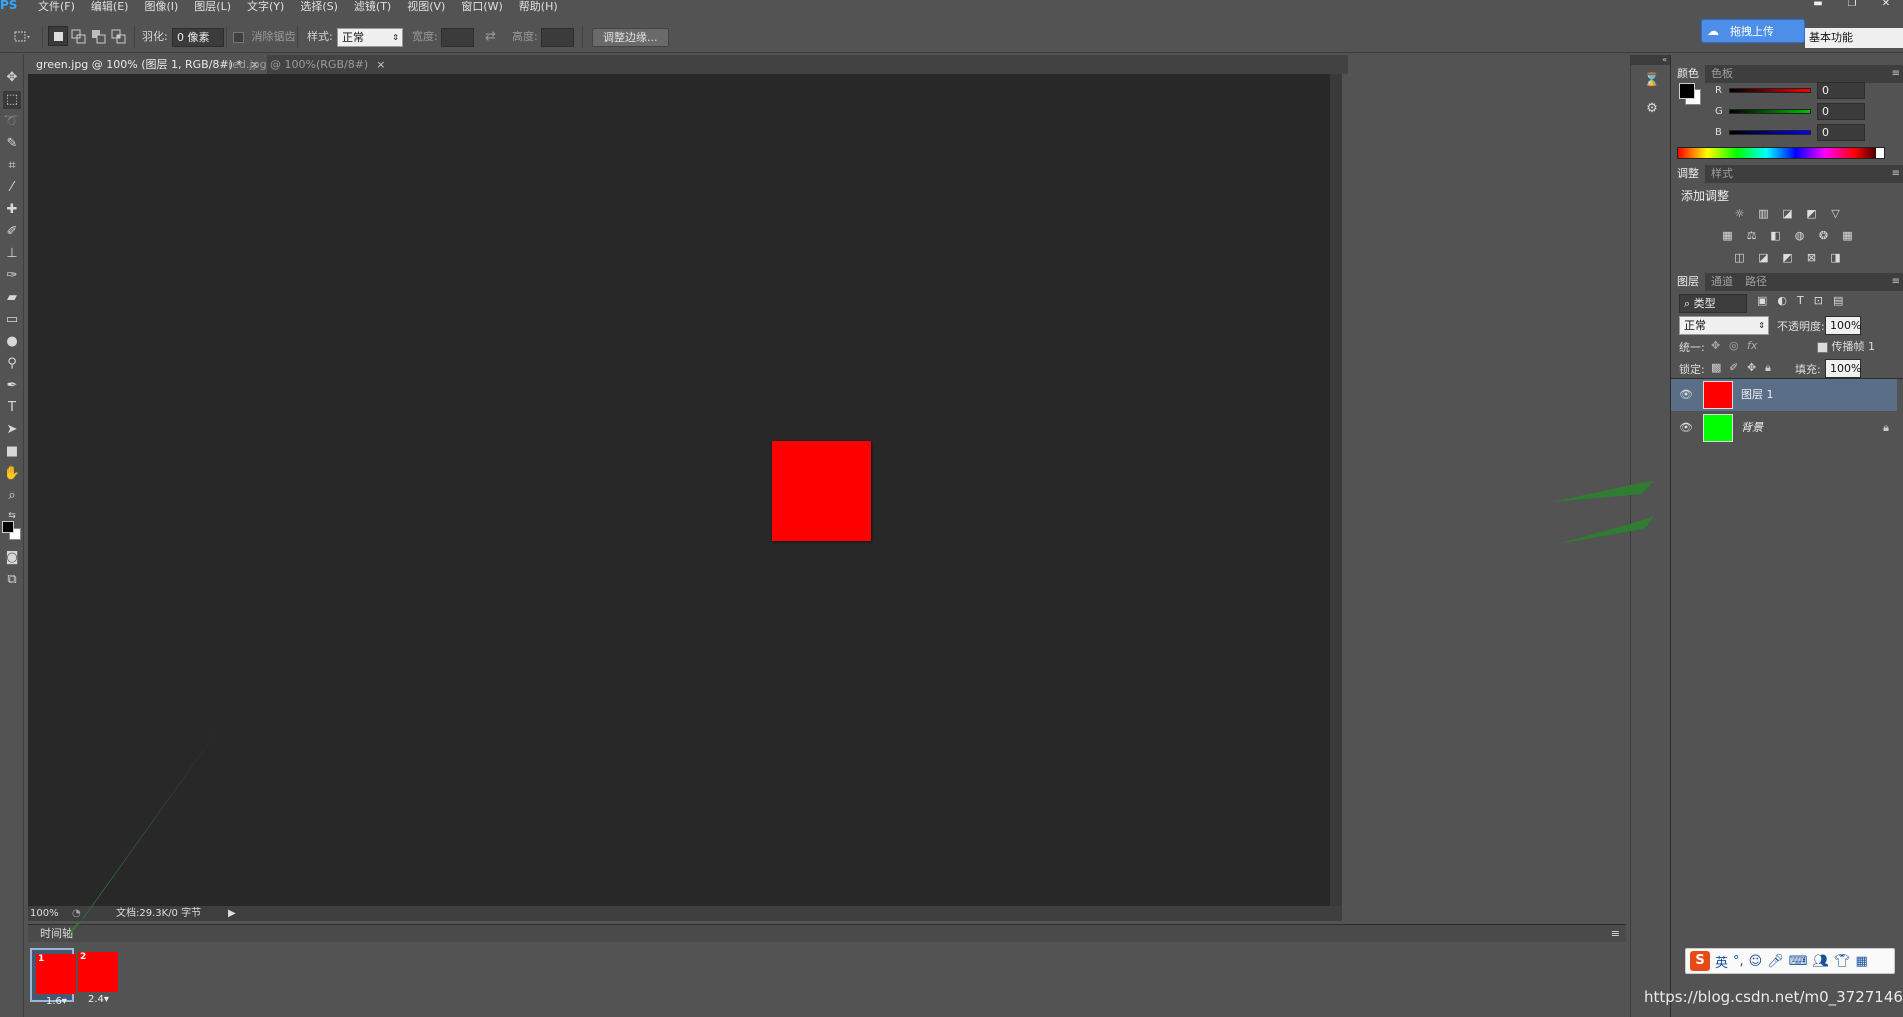 Image resolution: width=1903 pixels, height=1017 pixels. Describe the element at coordinates (12, 210) in the screenshot. I see `healing-brush-tool-icon: ✚` at that location.